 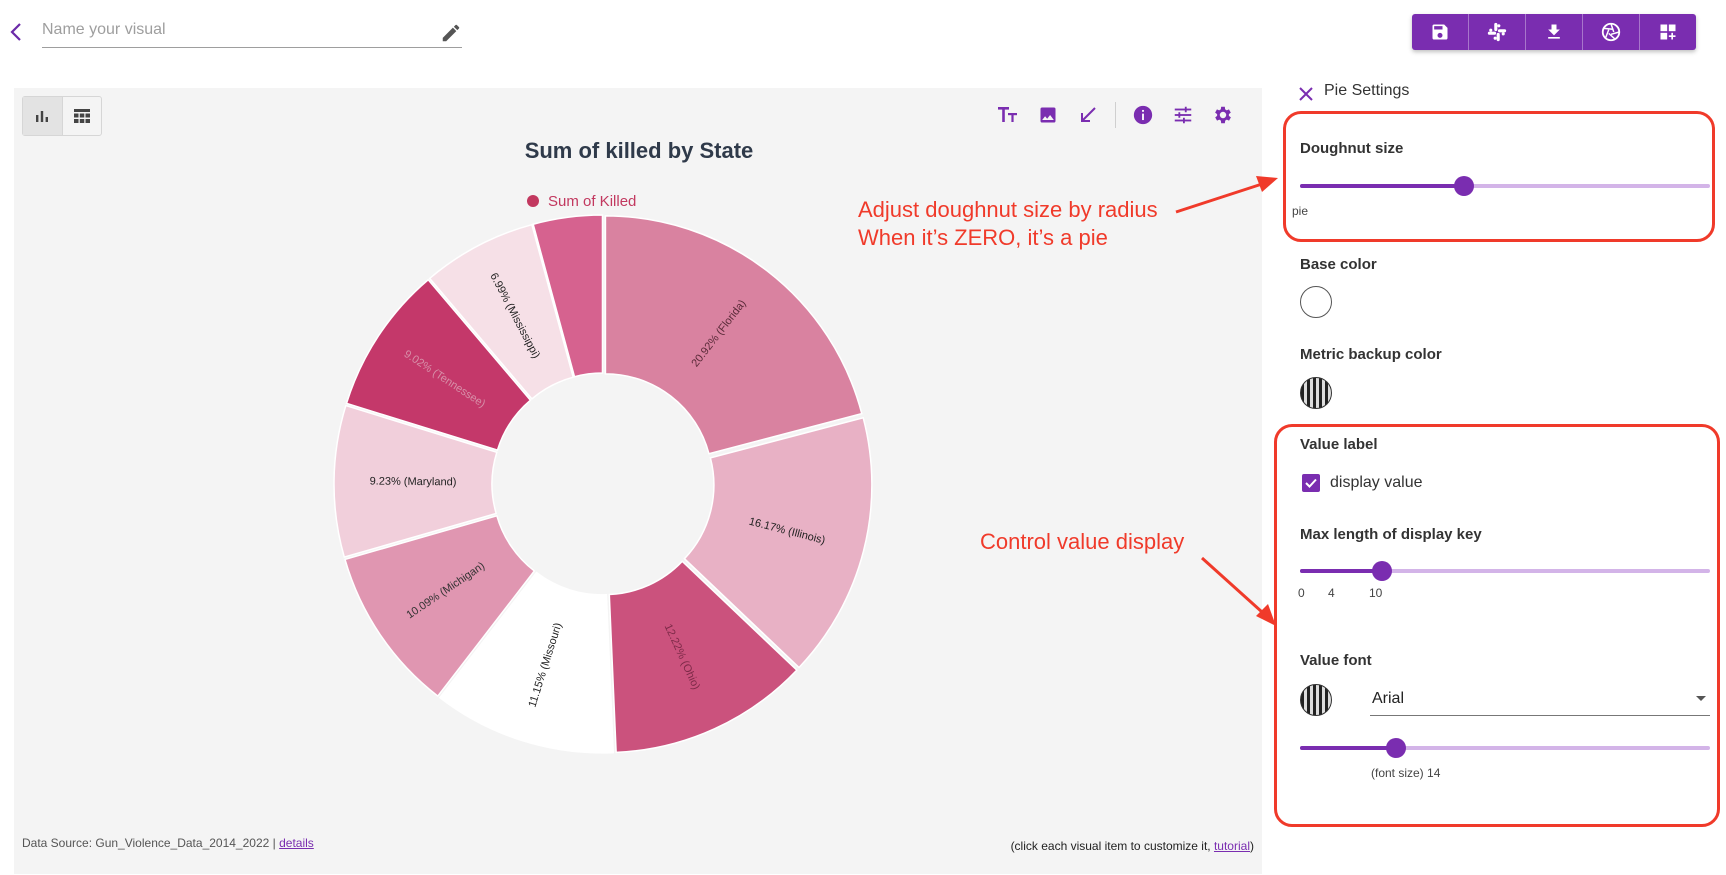 What do you see at coordinates (1701, 698) in the screenshot?
I see `chevron-down-icon` at bounding box center [1701, 698].